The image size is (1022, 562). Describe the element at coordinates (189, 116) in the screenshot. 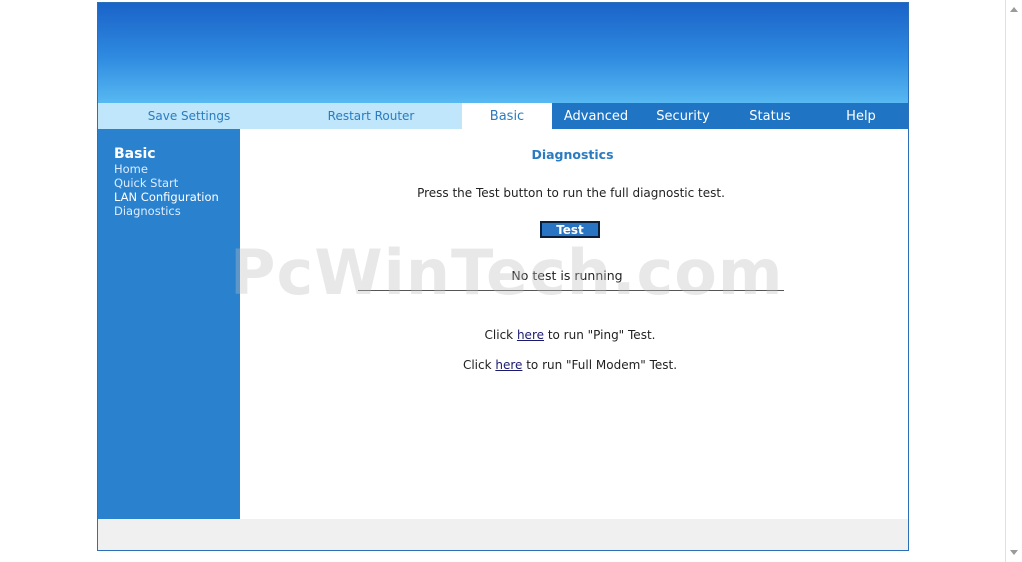

I see `save-settings-link: Save Settings` at that location.